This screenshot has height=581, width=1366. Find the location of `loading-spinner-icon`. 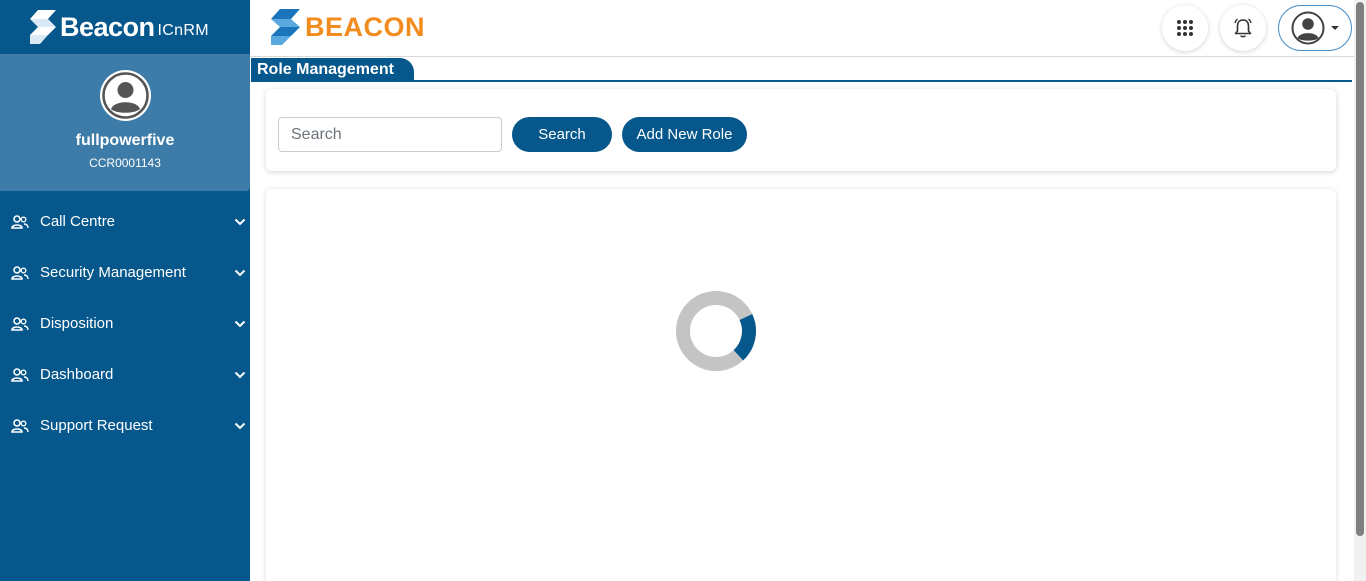

loading-spinner-icon is located at coordinates (716, 331).